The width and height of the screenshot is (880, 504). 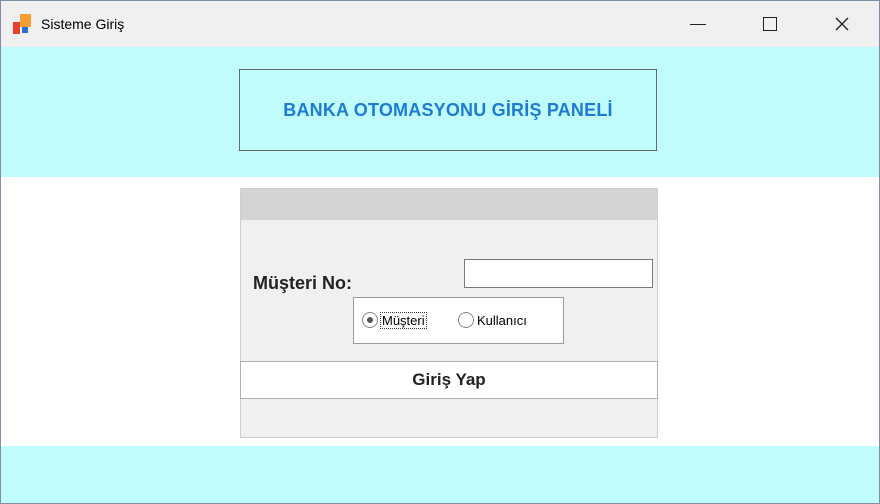 I want to click on radio-musteri: Müşteri, so click(x=394, y=320).